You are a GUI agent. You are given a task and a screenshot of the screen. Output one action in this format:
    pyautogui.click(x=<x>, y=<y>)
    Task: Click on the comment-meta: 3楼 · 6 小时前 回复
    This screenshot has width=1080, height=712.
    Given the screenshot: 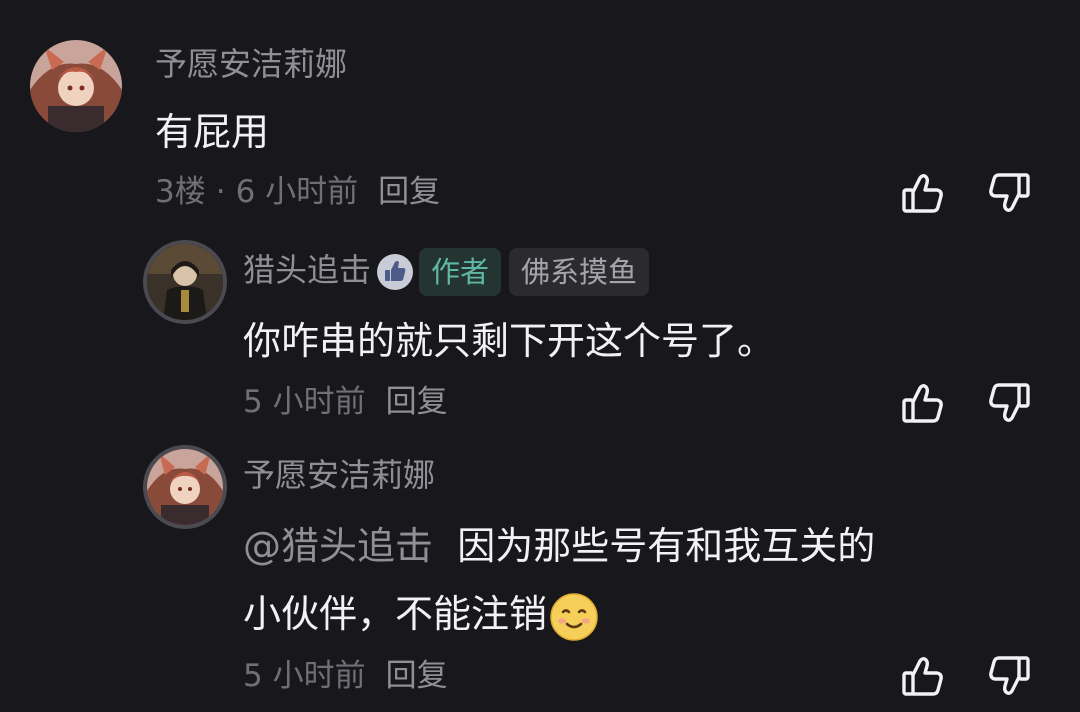 What is the action you would take?
    pyautogui.click(x=297, y=192)
    